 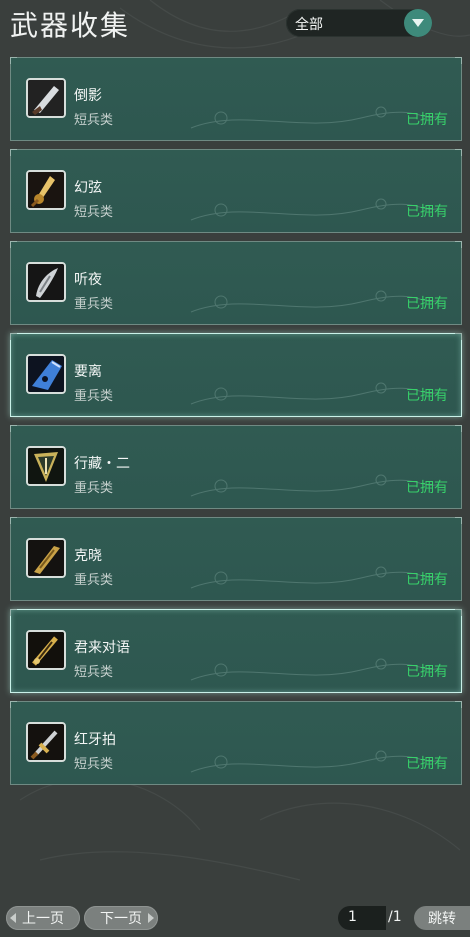 I want to click on jump-button: 跳转, so click(x=442, y=918).